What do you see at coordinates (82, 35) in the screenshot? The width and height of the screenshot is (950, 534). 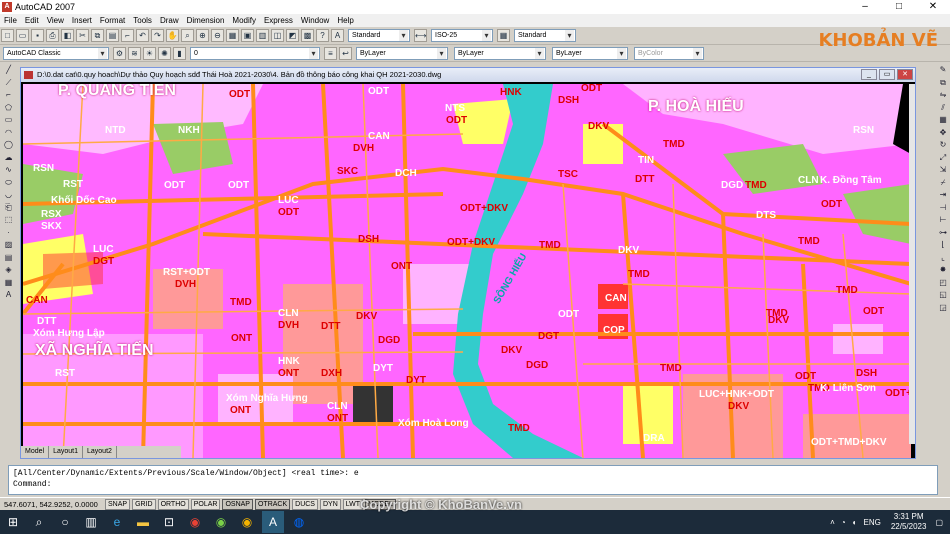 I see `cut-icon: ✂` at bounding box center [82, 35].